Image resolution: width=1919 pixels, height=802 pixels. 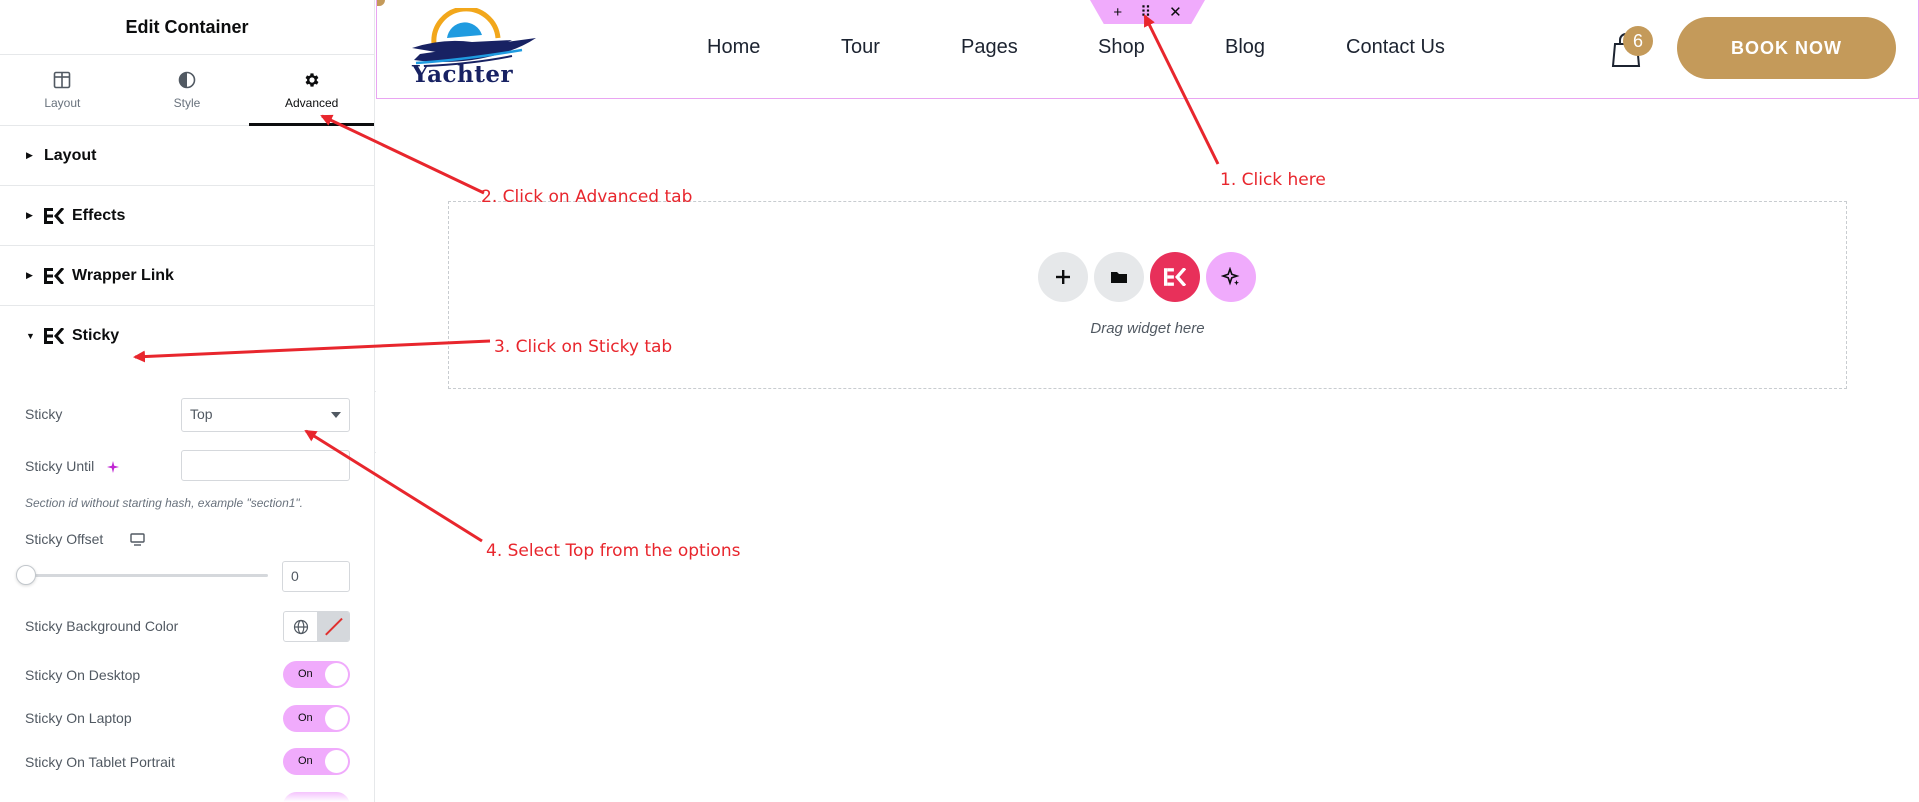 I want to click on sticky-desktop-toggle: On, so click(x=316, y=674).